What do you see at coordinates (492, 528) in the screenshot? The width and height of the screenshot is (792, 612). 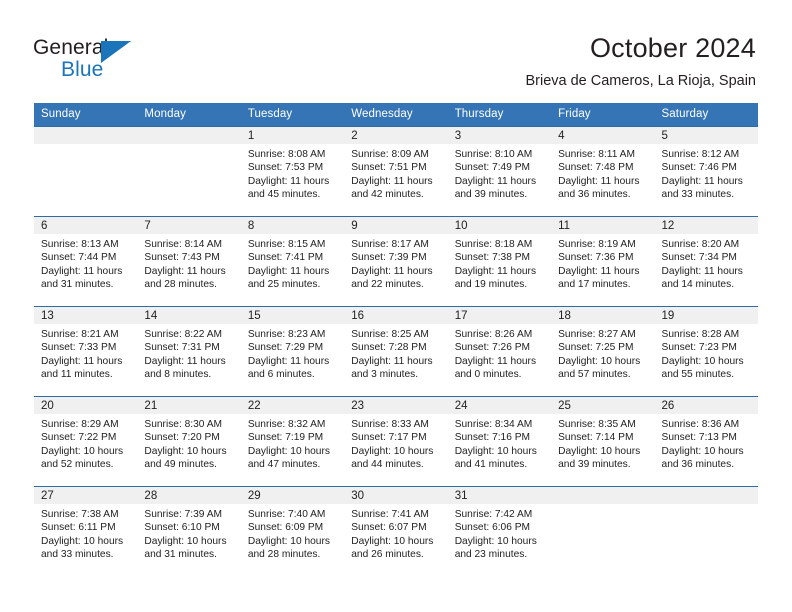 I see `sunset-text: Sunset: 6:06 PM` at bounding box center [492, 528].